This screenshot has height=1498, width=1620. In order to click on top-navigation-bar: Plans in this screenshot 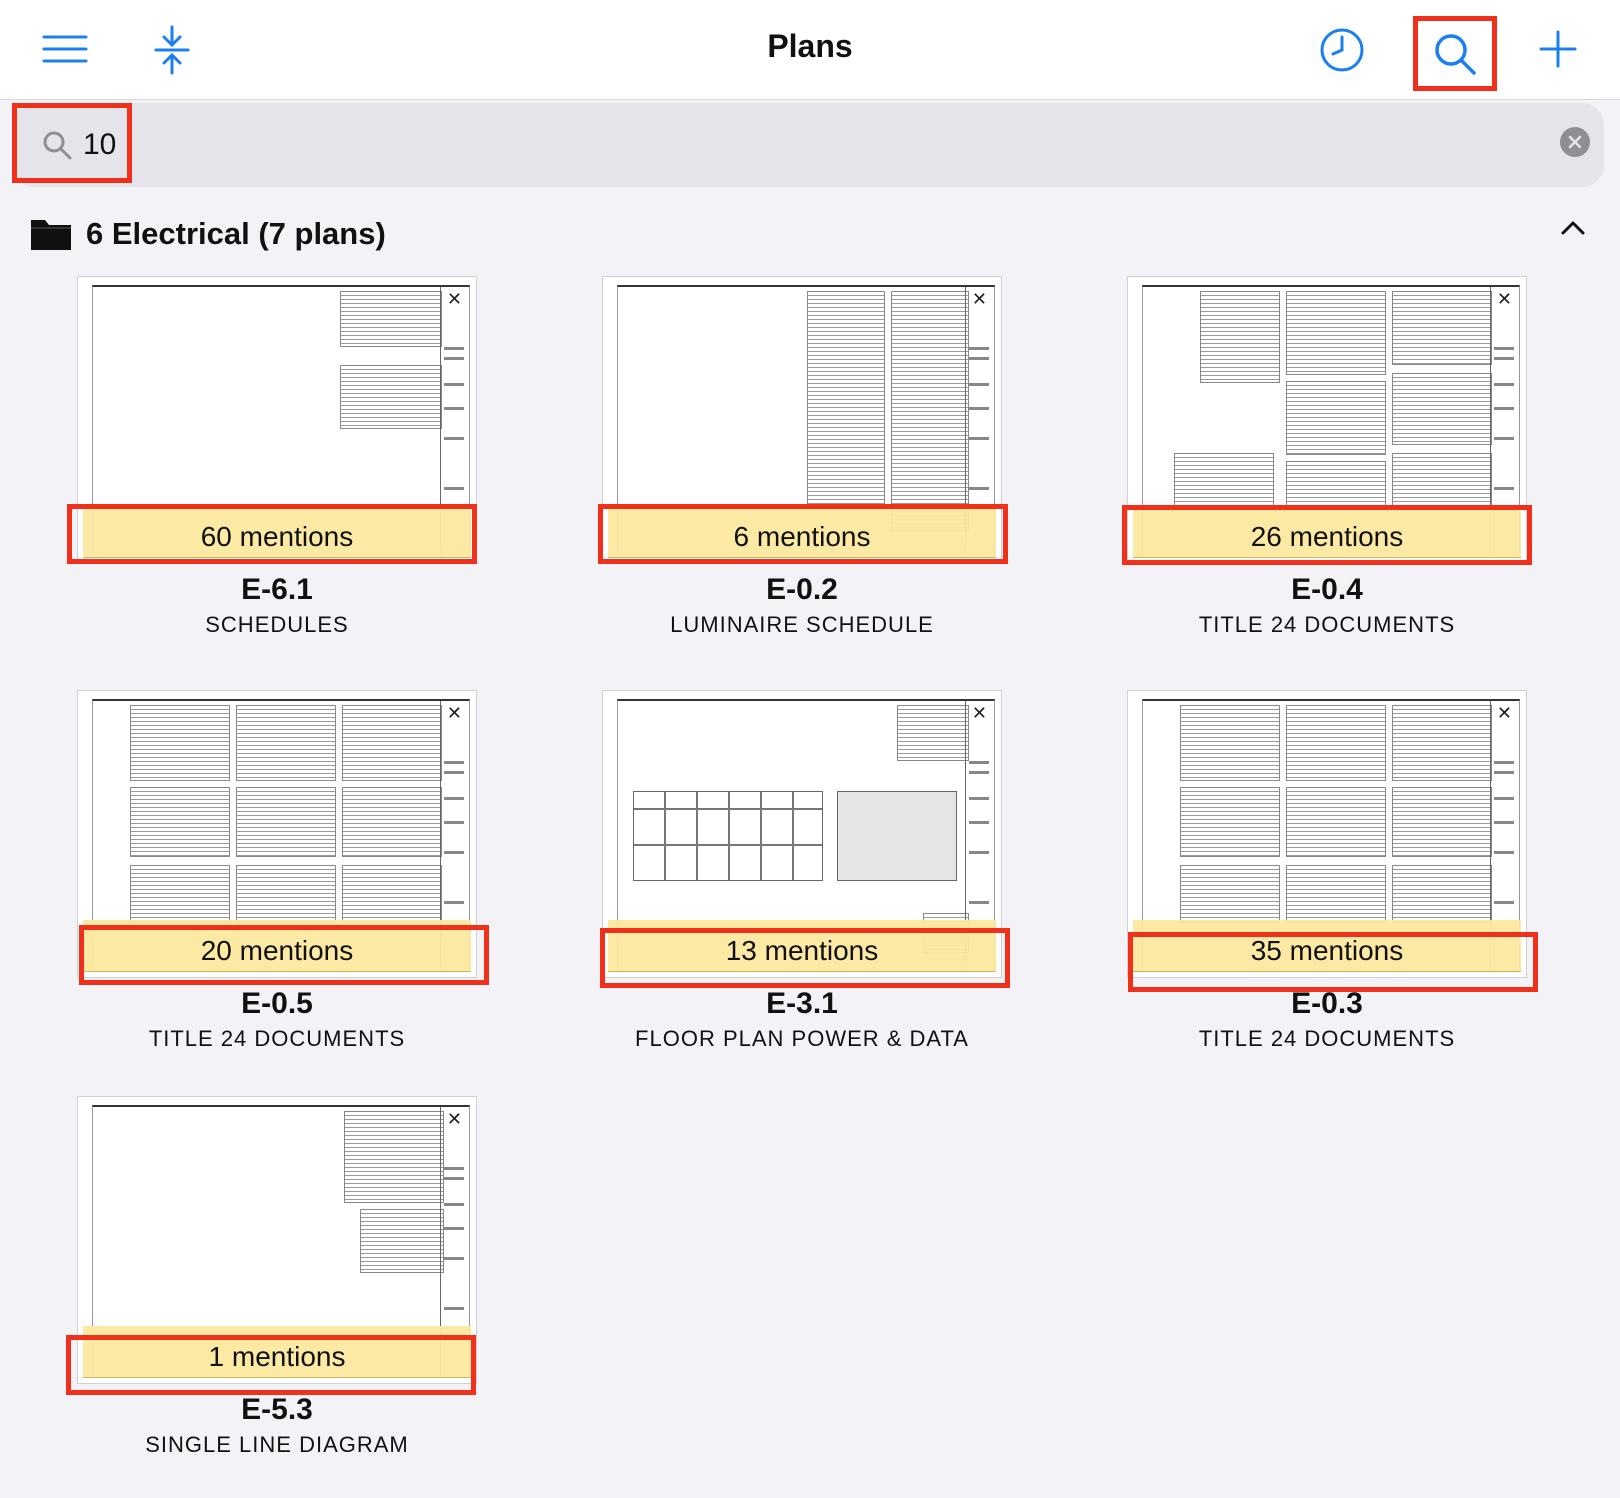, I will do `click(810, 50)`.